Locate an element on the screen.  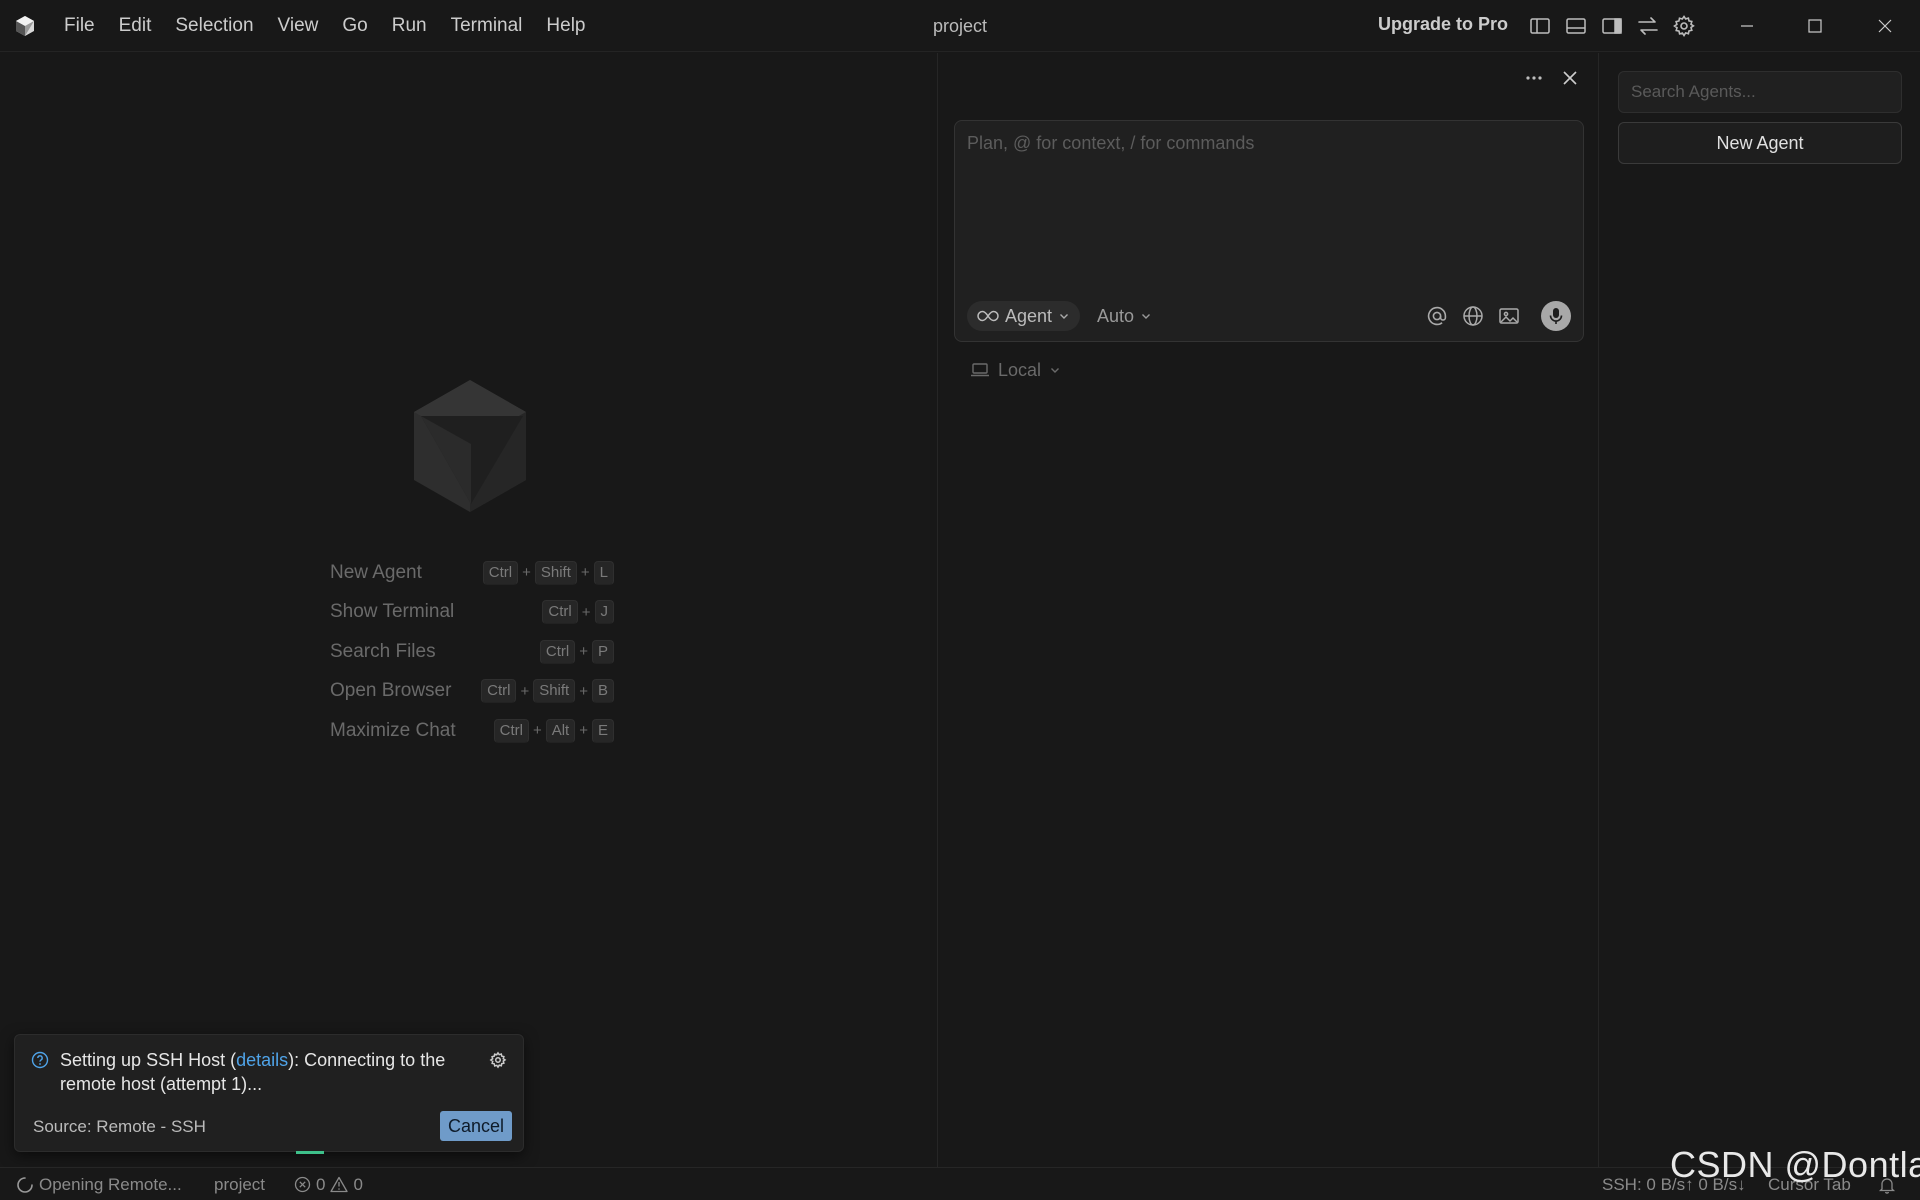
chat-composer: Agent Auto is located at coordinates (1269, 231).